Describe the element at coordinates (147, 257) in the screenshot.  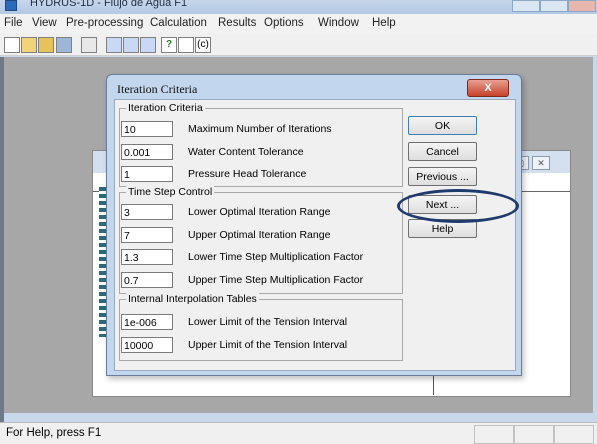
I see `lower-multiplication-factor-input: 1.3` at that location.